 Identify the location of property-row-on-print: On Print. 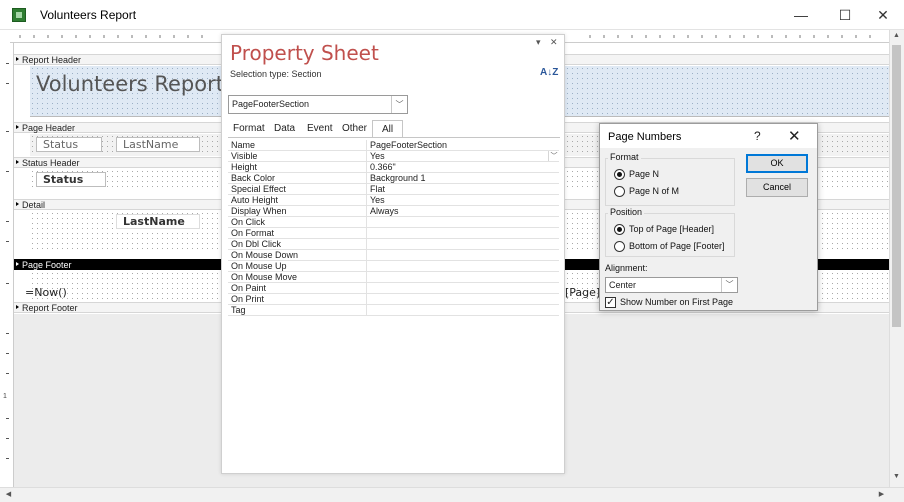
(393, 299).